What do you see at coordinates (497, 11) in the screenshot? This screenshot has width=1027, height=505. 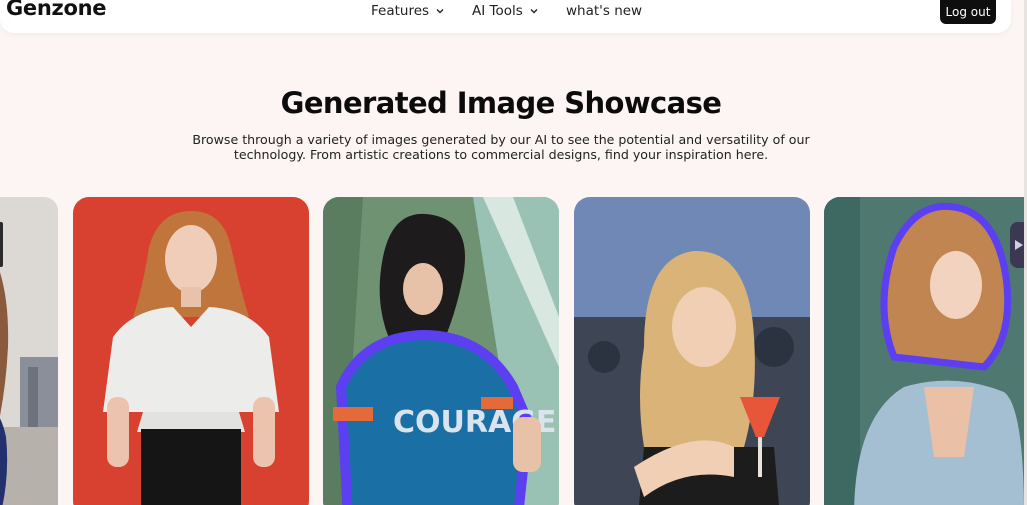 I see `nav-ai-tools-label: AI Tools` at bounding box center [497, 11].